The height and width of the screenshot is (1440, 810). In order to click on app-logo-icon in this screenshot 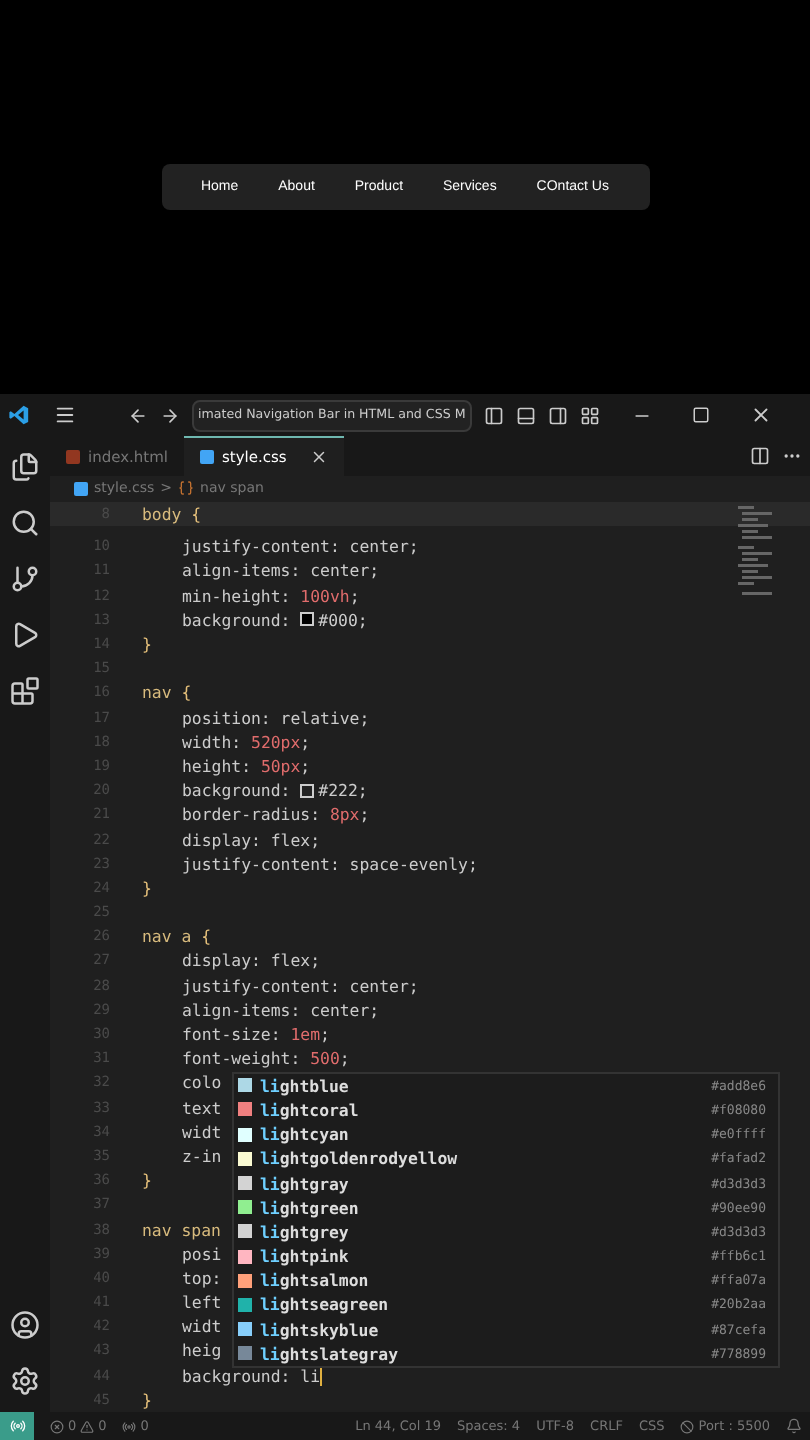, I will do `click(19, 415)`.